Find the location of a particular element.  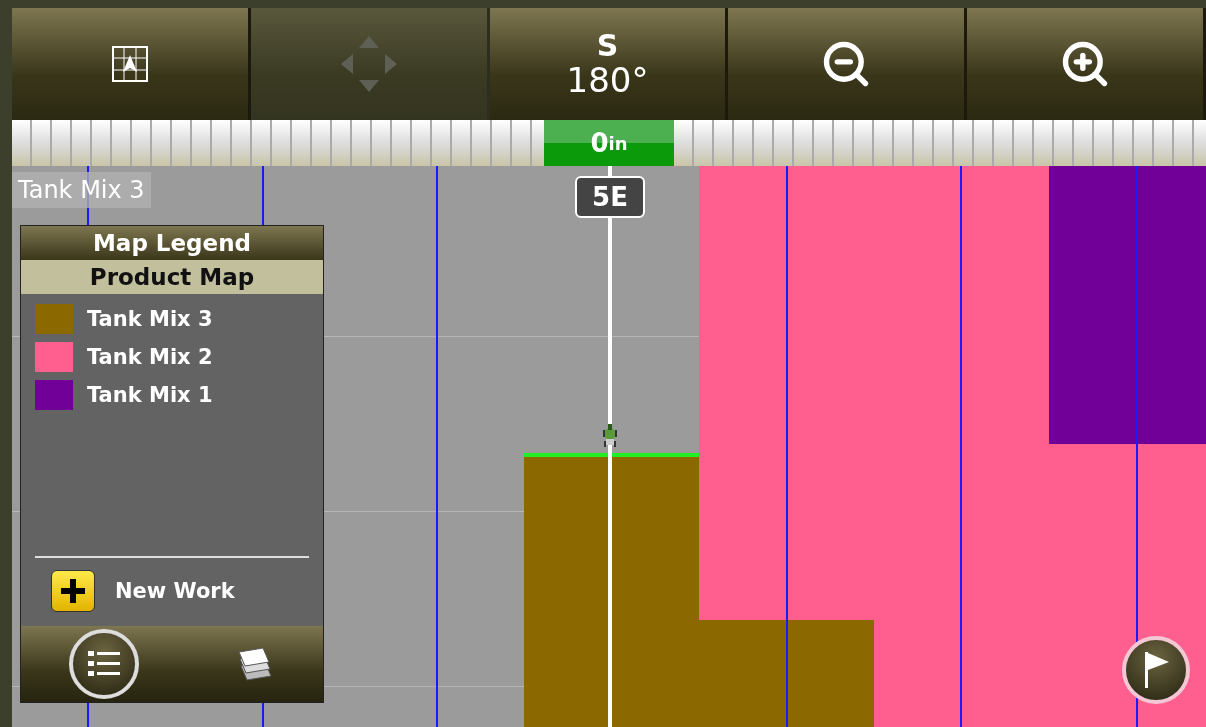

map-icon is located at coordinates (129, 64).